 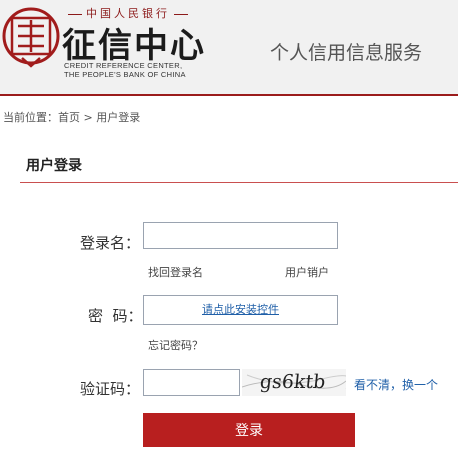 I want to click on password-label: 密 码：, so click(x=115, y=316).